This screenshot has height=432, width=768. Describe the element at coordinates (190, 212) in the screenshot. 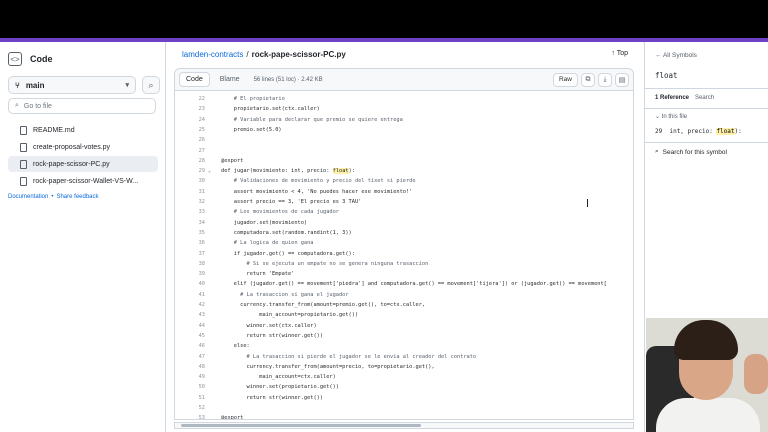

I see `line-number: 33` at that location.